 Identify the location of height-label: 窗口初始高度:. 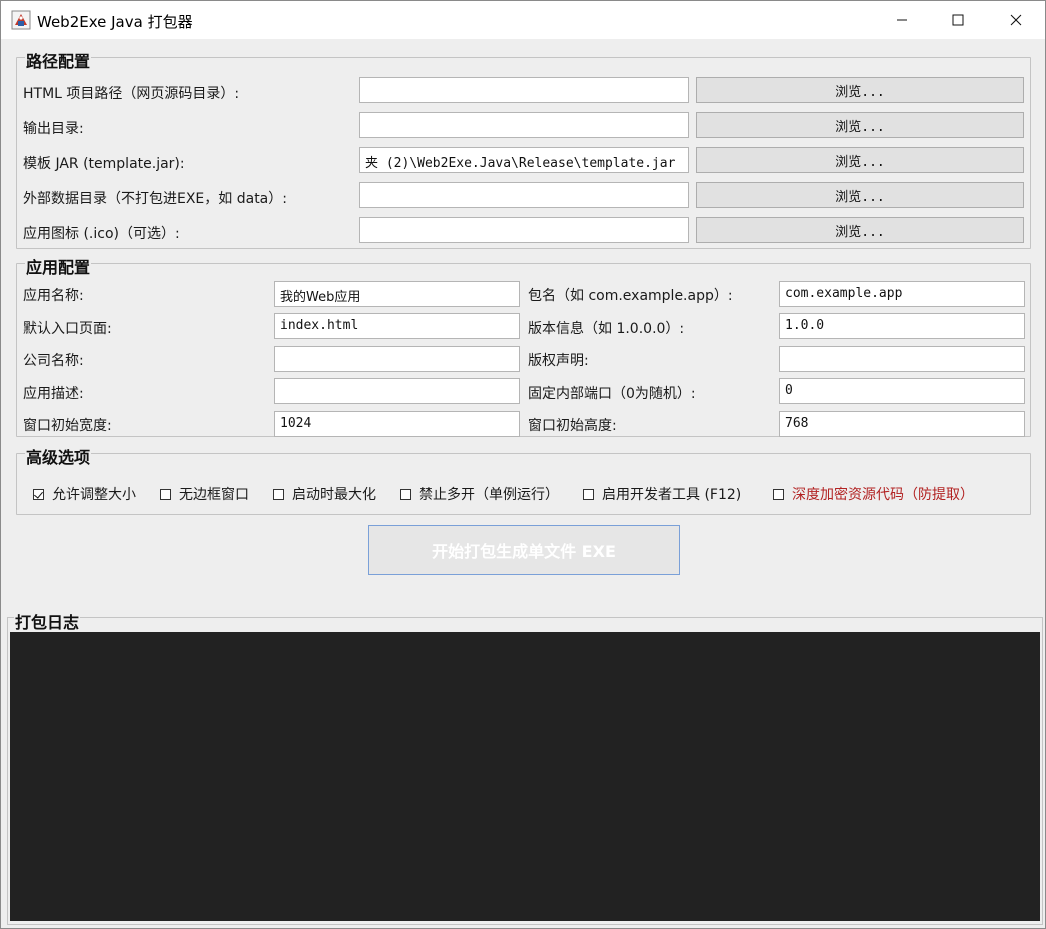
(572, 426).